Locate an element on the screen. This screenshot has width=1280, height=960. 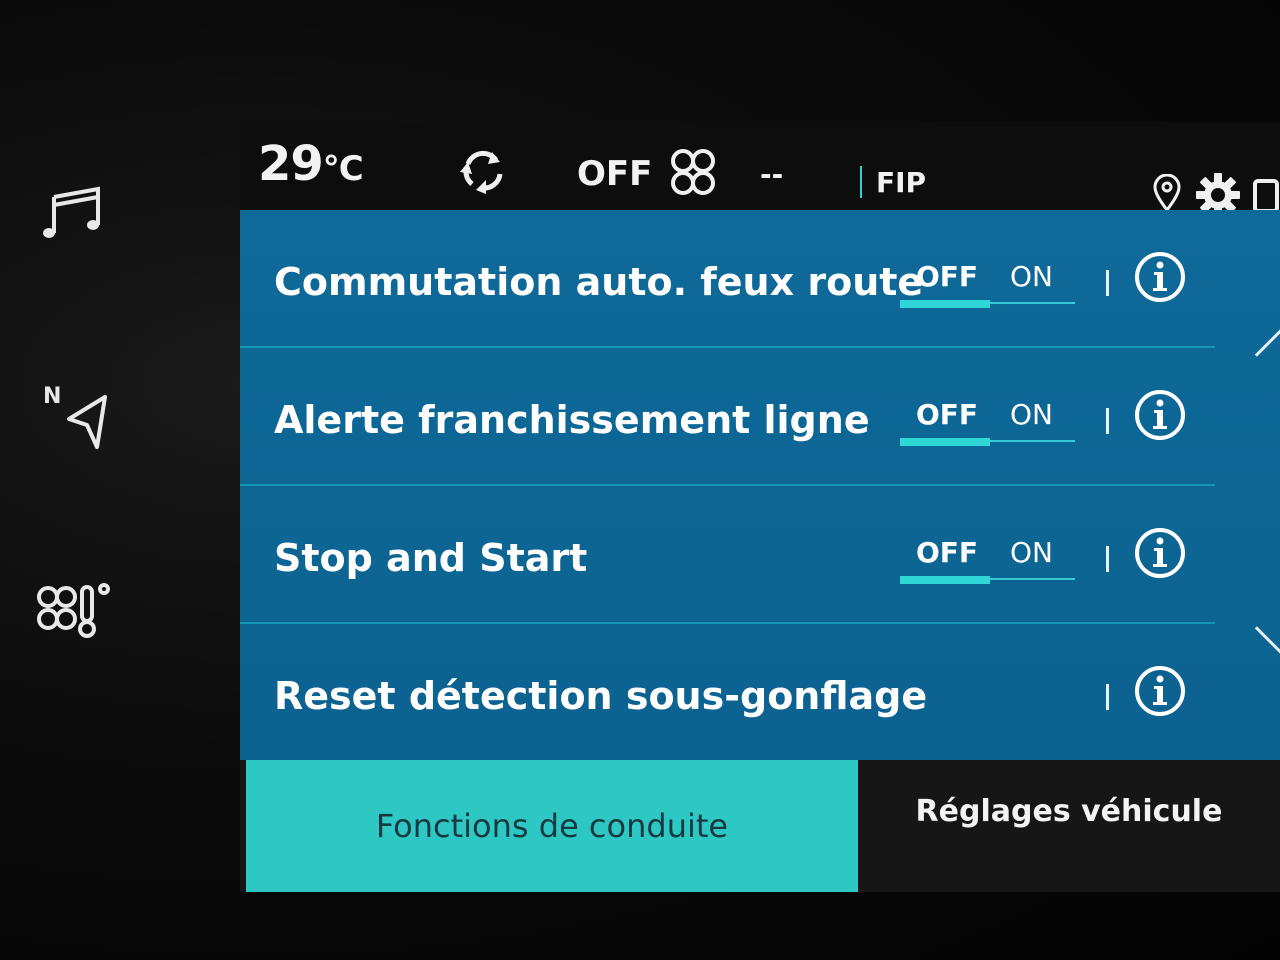
phone-icon is located at coordinates (1266, 196).